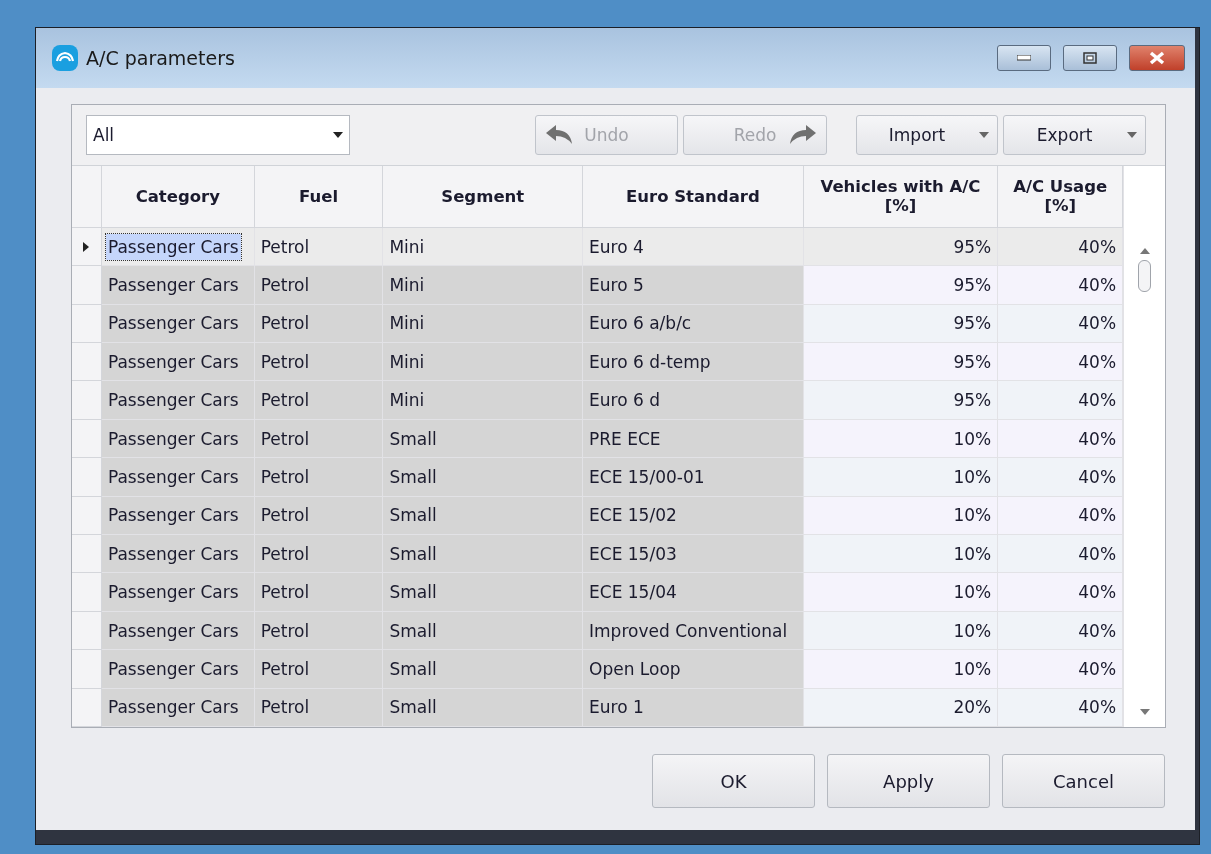 This screenshot has width=1211, height=854. What do you see at coordinates (693, 592) in the screenshot?
I see `table-cell: ECE 15/04` at bounding box center [693, 592].